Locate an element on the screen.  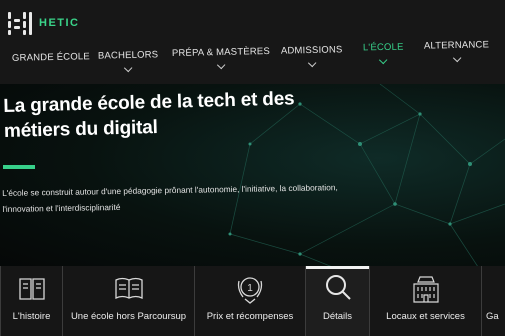
medal-number: 1 is located at coordinates (250, 288).